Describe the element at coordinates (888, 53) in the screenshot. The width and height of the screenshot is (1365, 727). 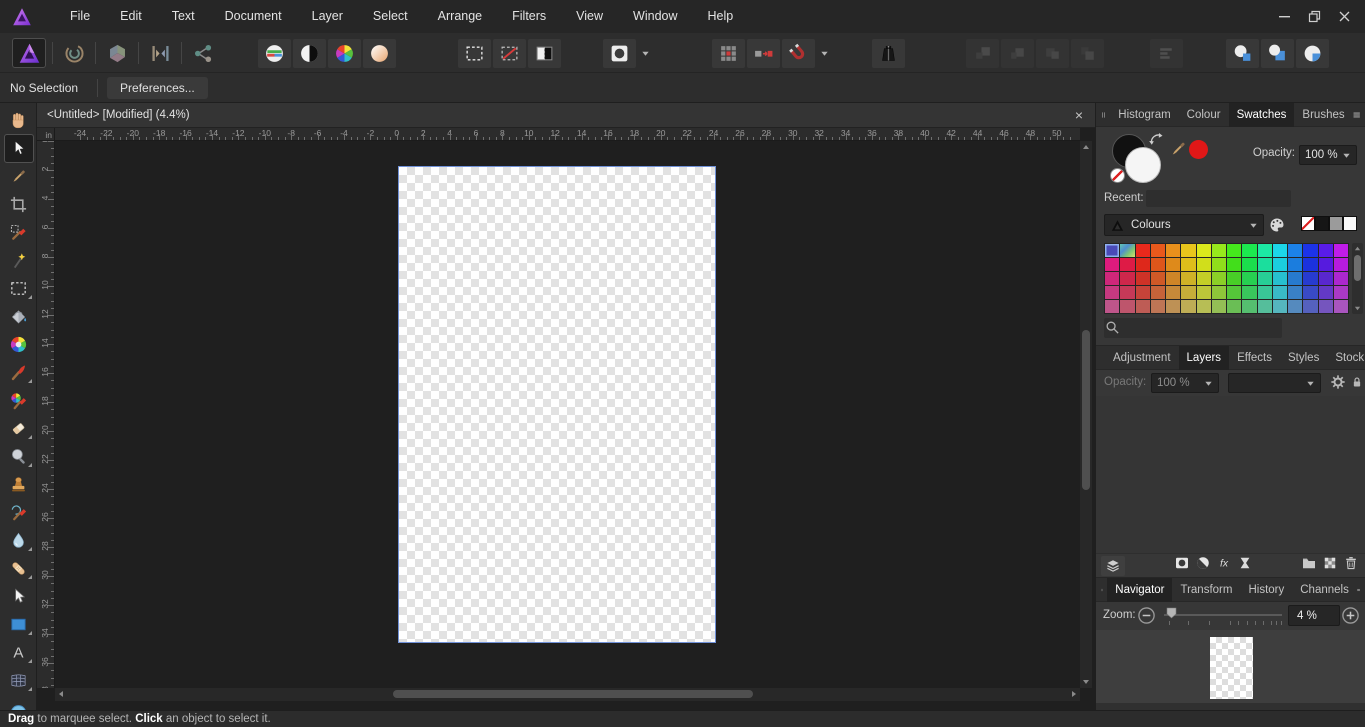
I see `assistant-manager-button` at that location.